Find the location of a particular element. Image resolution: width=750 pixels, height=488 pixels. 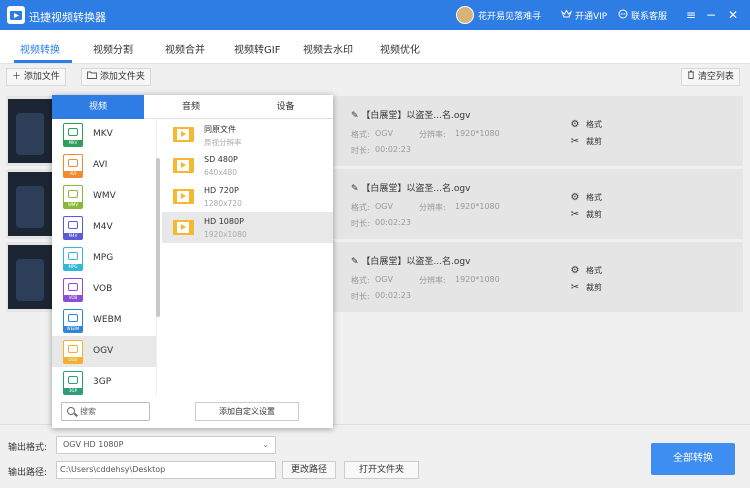

format-label: WMV is located at coordinates (104, 196).